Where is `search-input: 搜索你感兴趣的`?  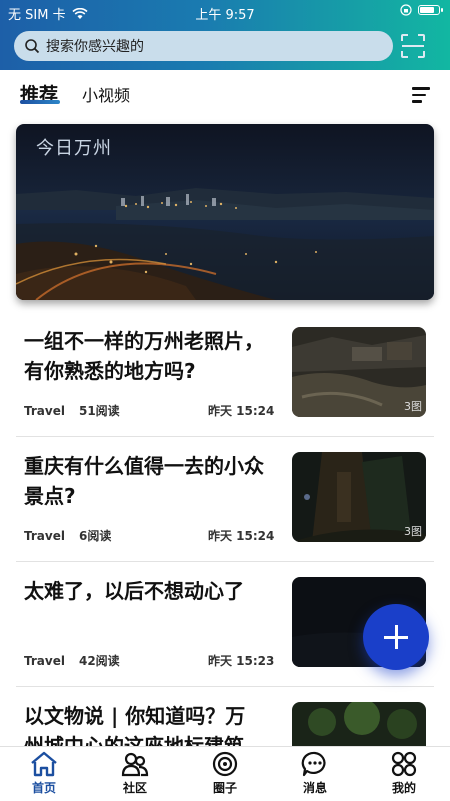 search-input: 搜索你感兴趣的 is located at coordinates (203, 46).